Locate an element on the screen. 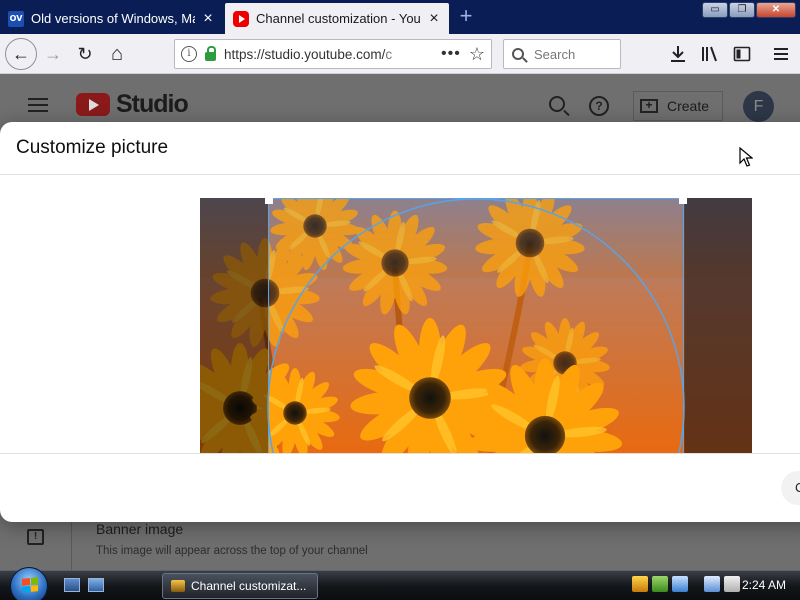 This screenshot has width=800, height=600. update-icon is located at coordinates (660, 584).